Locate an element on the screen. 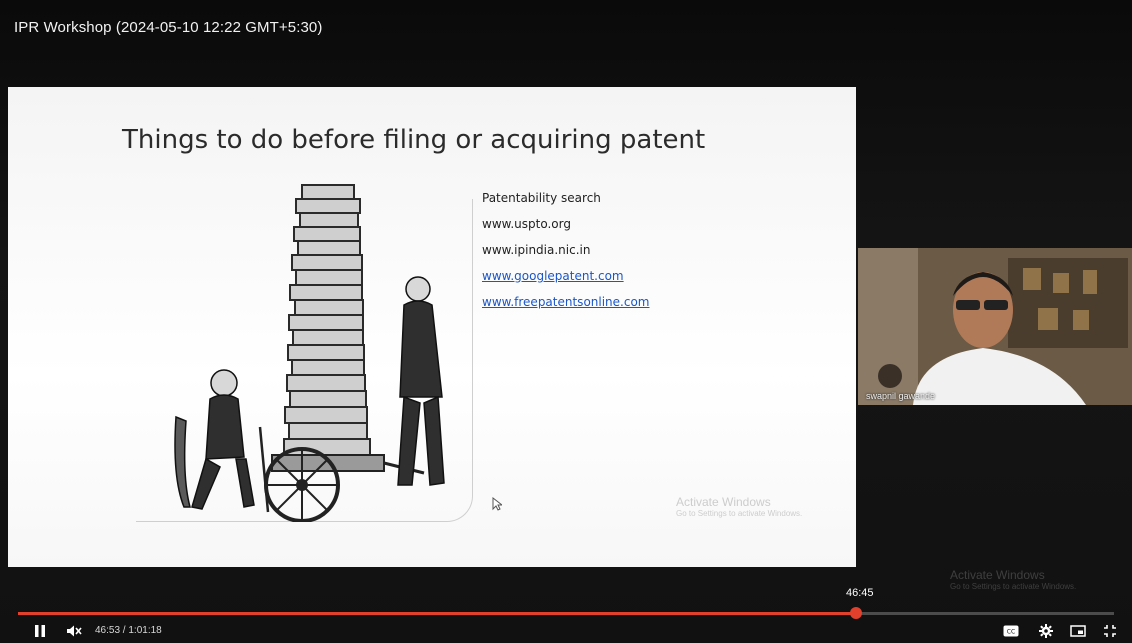 Image resolution: width=1132 pixels, height=643 pixels. exit-fullscreen-icon is located at coordinates (1110, 631).